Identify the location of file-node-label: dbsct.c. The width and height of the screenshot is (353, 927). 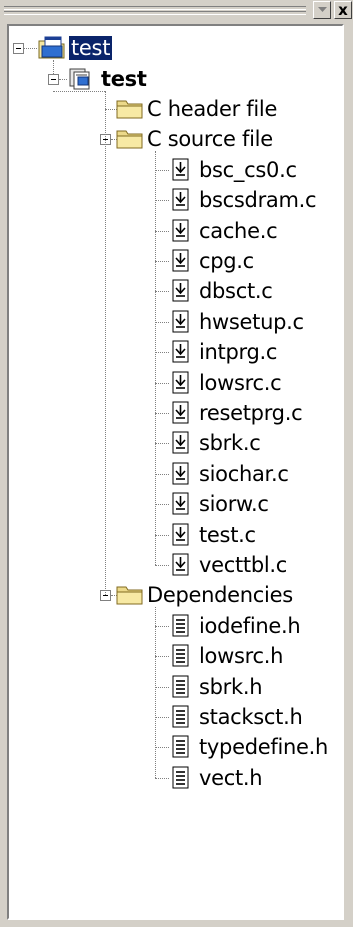
(236, 291).